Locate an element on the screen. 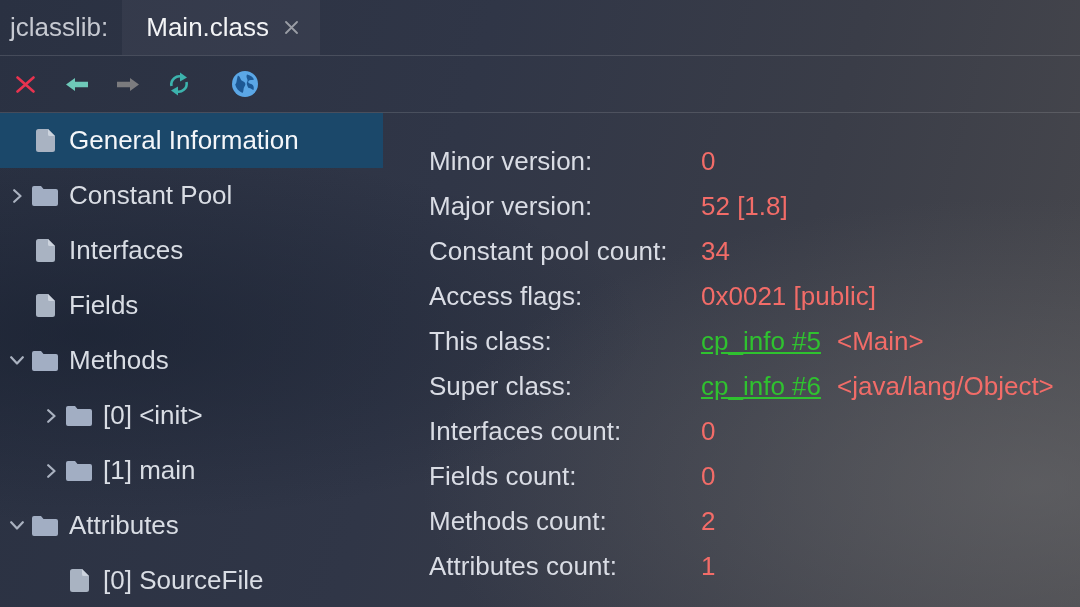 This screenshot has height=607, width=1080. field-value: <java/lang/Object> is located at coordinates (945, 386).